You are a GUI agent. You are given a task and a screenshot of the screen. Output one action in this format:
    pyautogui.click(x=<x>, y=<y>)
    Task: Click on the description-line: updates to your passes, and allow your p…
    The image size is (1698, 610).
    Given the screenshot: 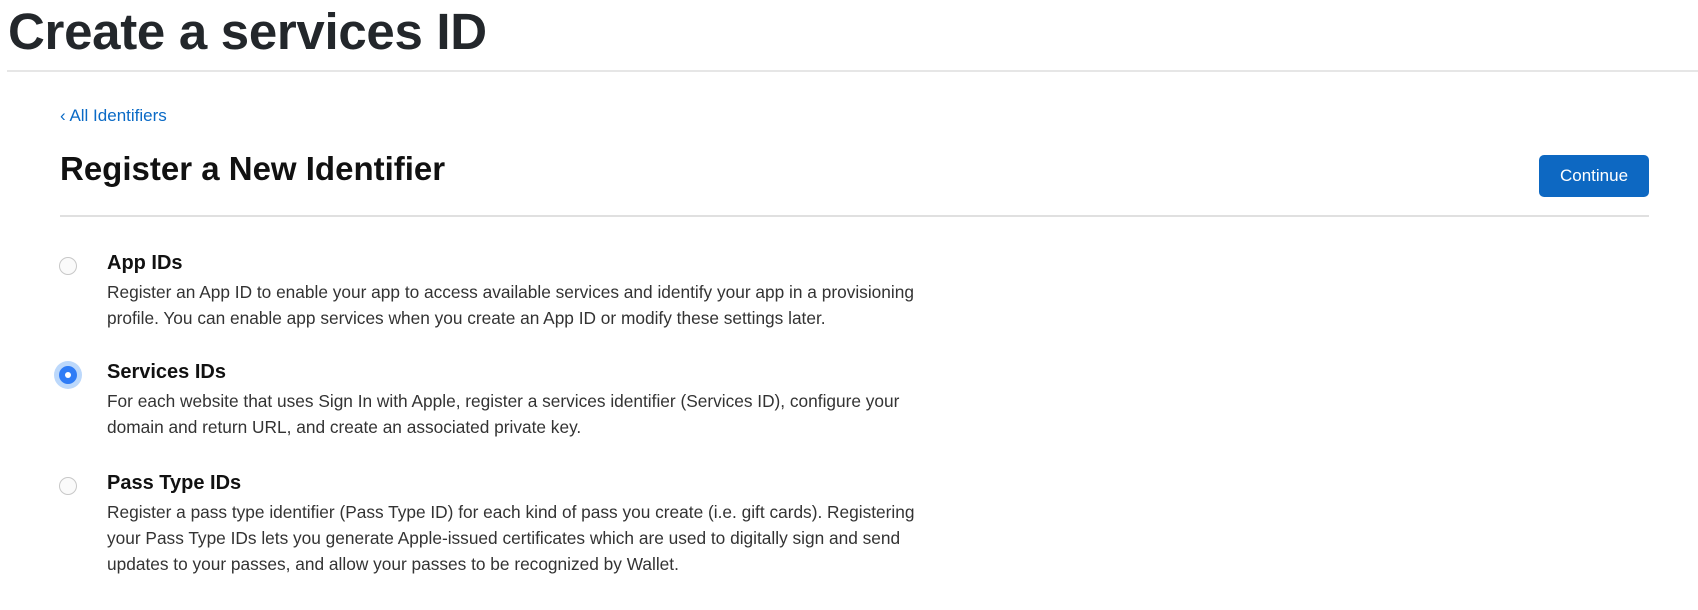 What is the action you would take?
    pyautogui.click(x=393, y=564)
    